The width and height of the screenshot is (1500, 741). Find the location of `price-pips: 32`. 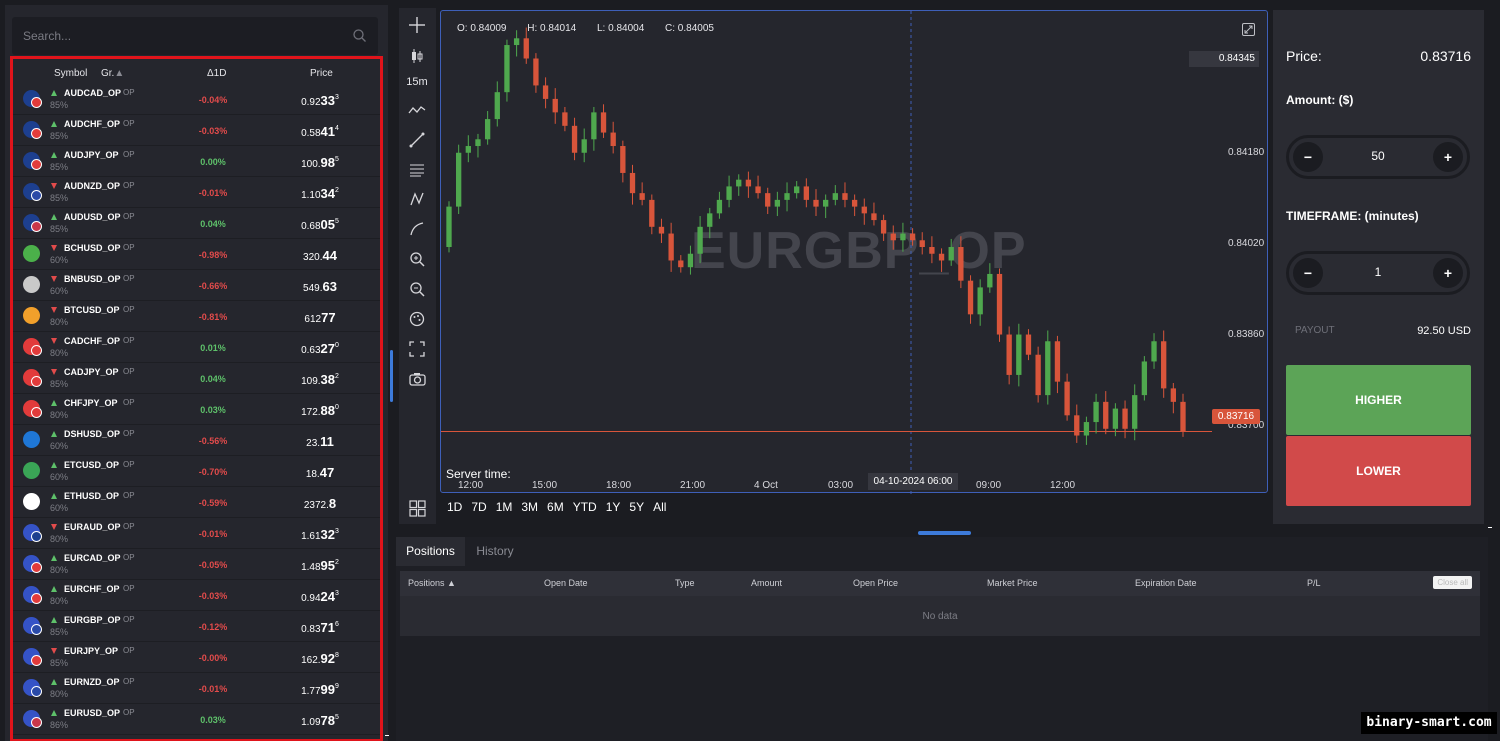

price-pips: 32 is located at coordinates (328, 534).